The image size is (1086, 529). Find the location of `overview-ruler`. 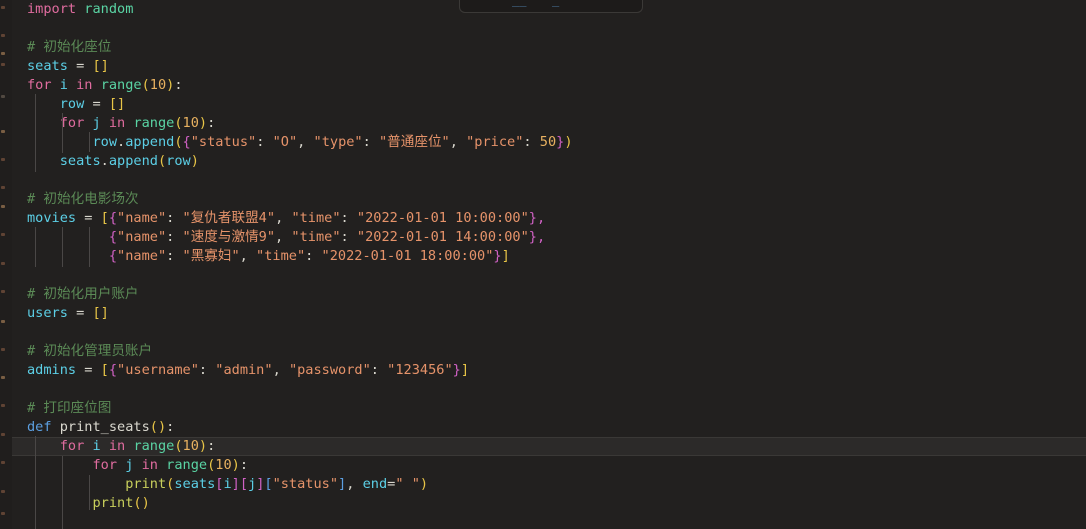

overview-ruler is located at coordinates (6, 264).